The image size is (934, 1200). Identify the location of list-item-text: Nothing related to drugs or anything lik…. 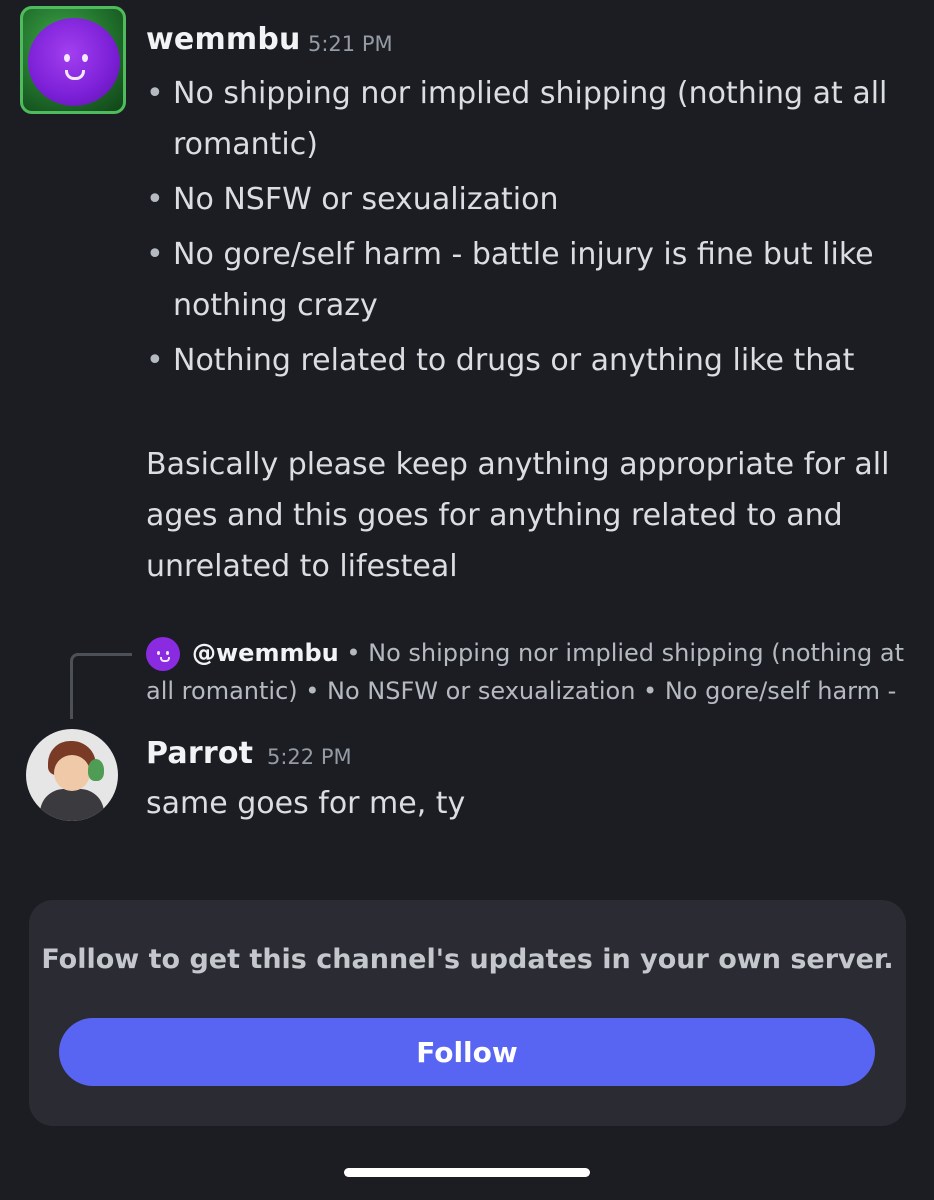
(514, 360).